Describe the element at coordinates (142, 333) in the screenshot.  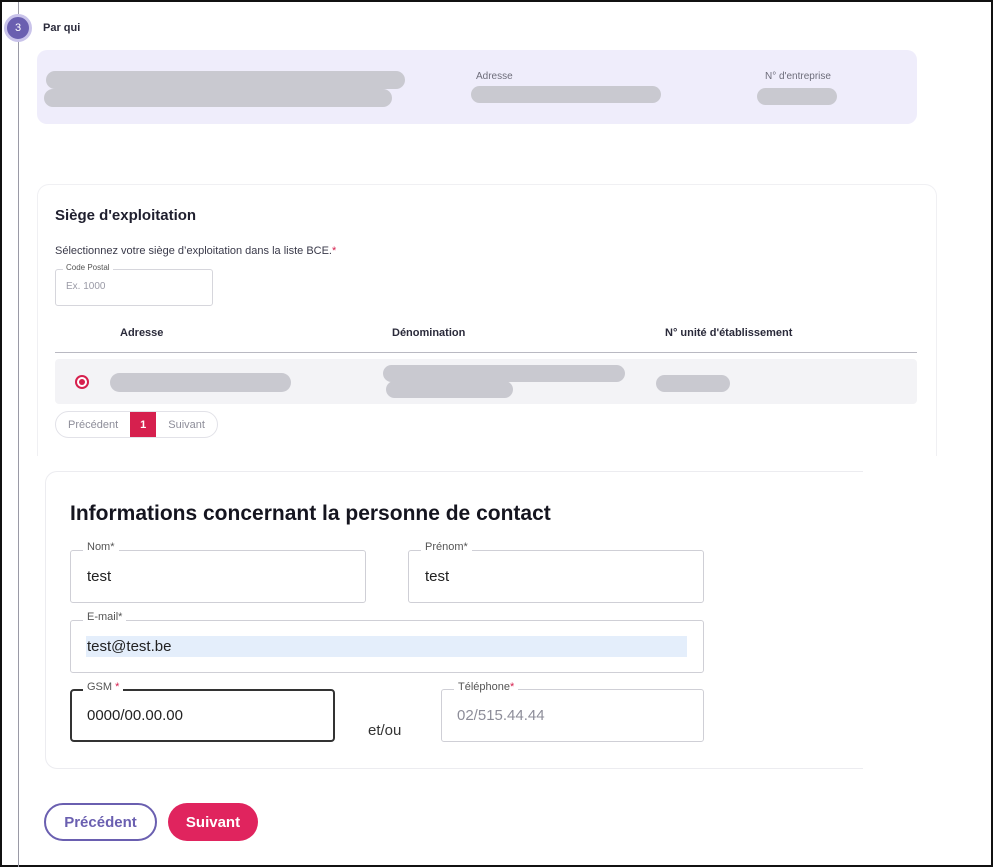
I see `column-header-address: Adresse` at that location.